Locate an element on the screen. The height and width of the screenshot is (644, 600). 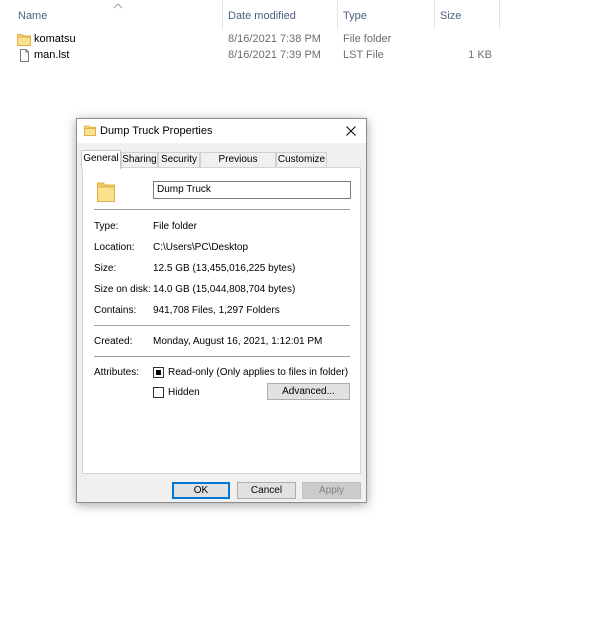
hidden-checkbox is located at coordinates (158, 392).